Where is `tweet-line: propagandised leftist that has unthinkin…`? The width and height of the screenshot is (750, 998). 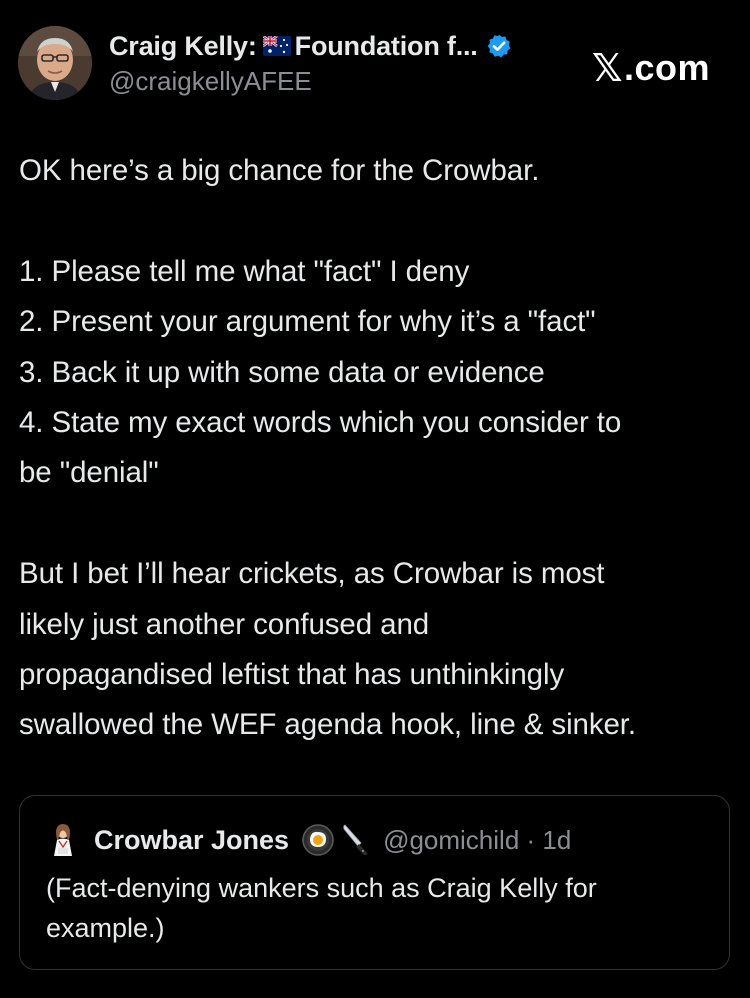
tweet-line: propagandised leftist that has unthinkin… is located at coordinates (292, 675).